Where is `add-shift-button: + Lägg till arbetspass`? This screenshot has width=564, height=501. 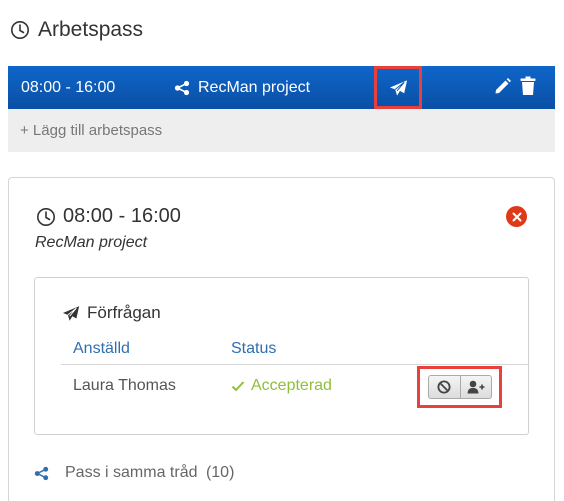 add-shift-button: + Lägg till arbetspass is located at coordinates (281, 130).